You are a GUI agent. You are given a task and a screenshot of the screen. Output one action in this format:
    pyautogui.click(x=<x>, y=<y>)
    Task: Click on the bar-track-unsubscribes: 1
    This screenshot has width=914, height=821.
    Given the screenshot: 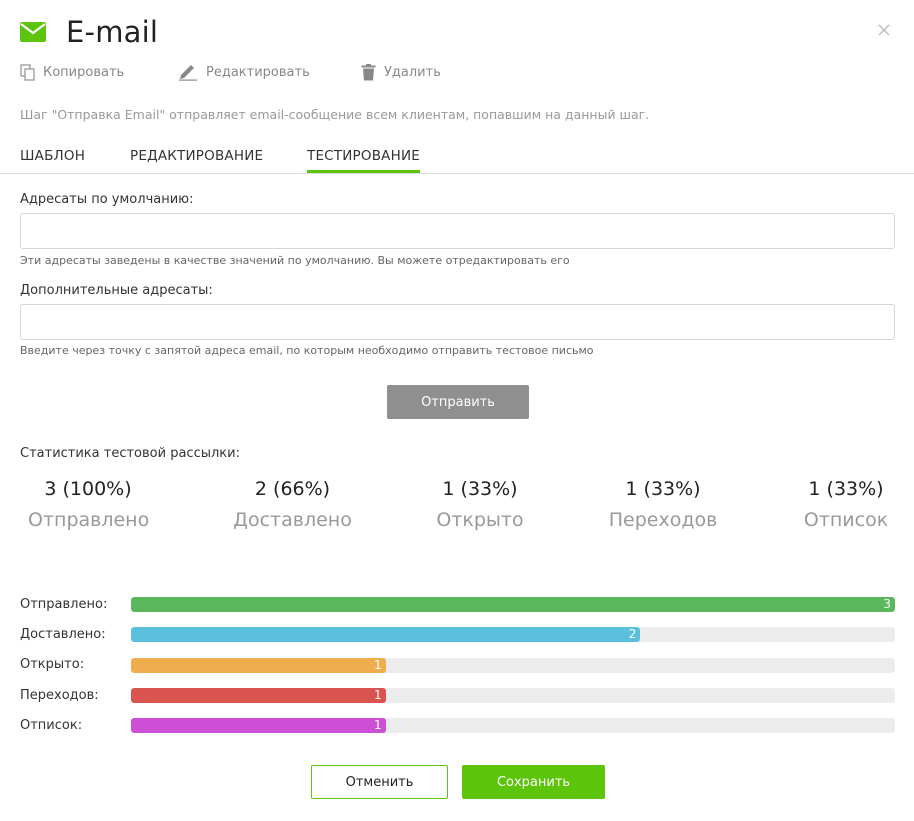 What is the action you would take?
    pyautogui.click(x=513, y=725)
    